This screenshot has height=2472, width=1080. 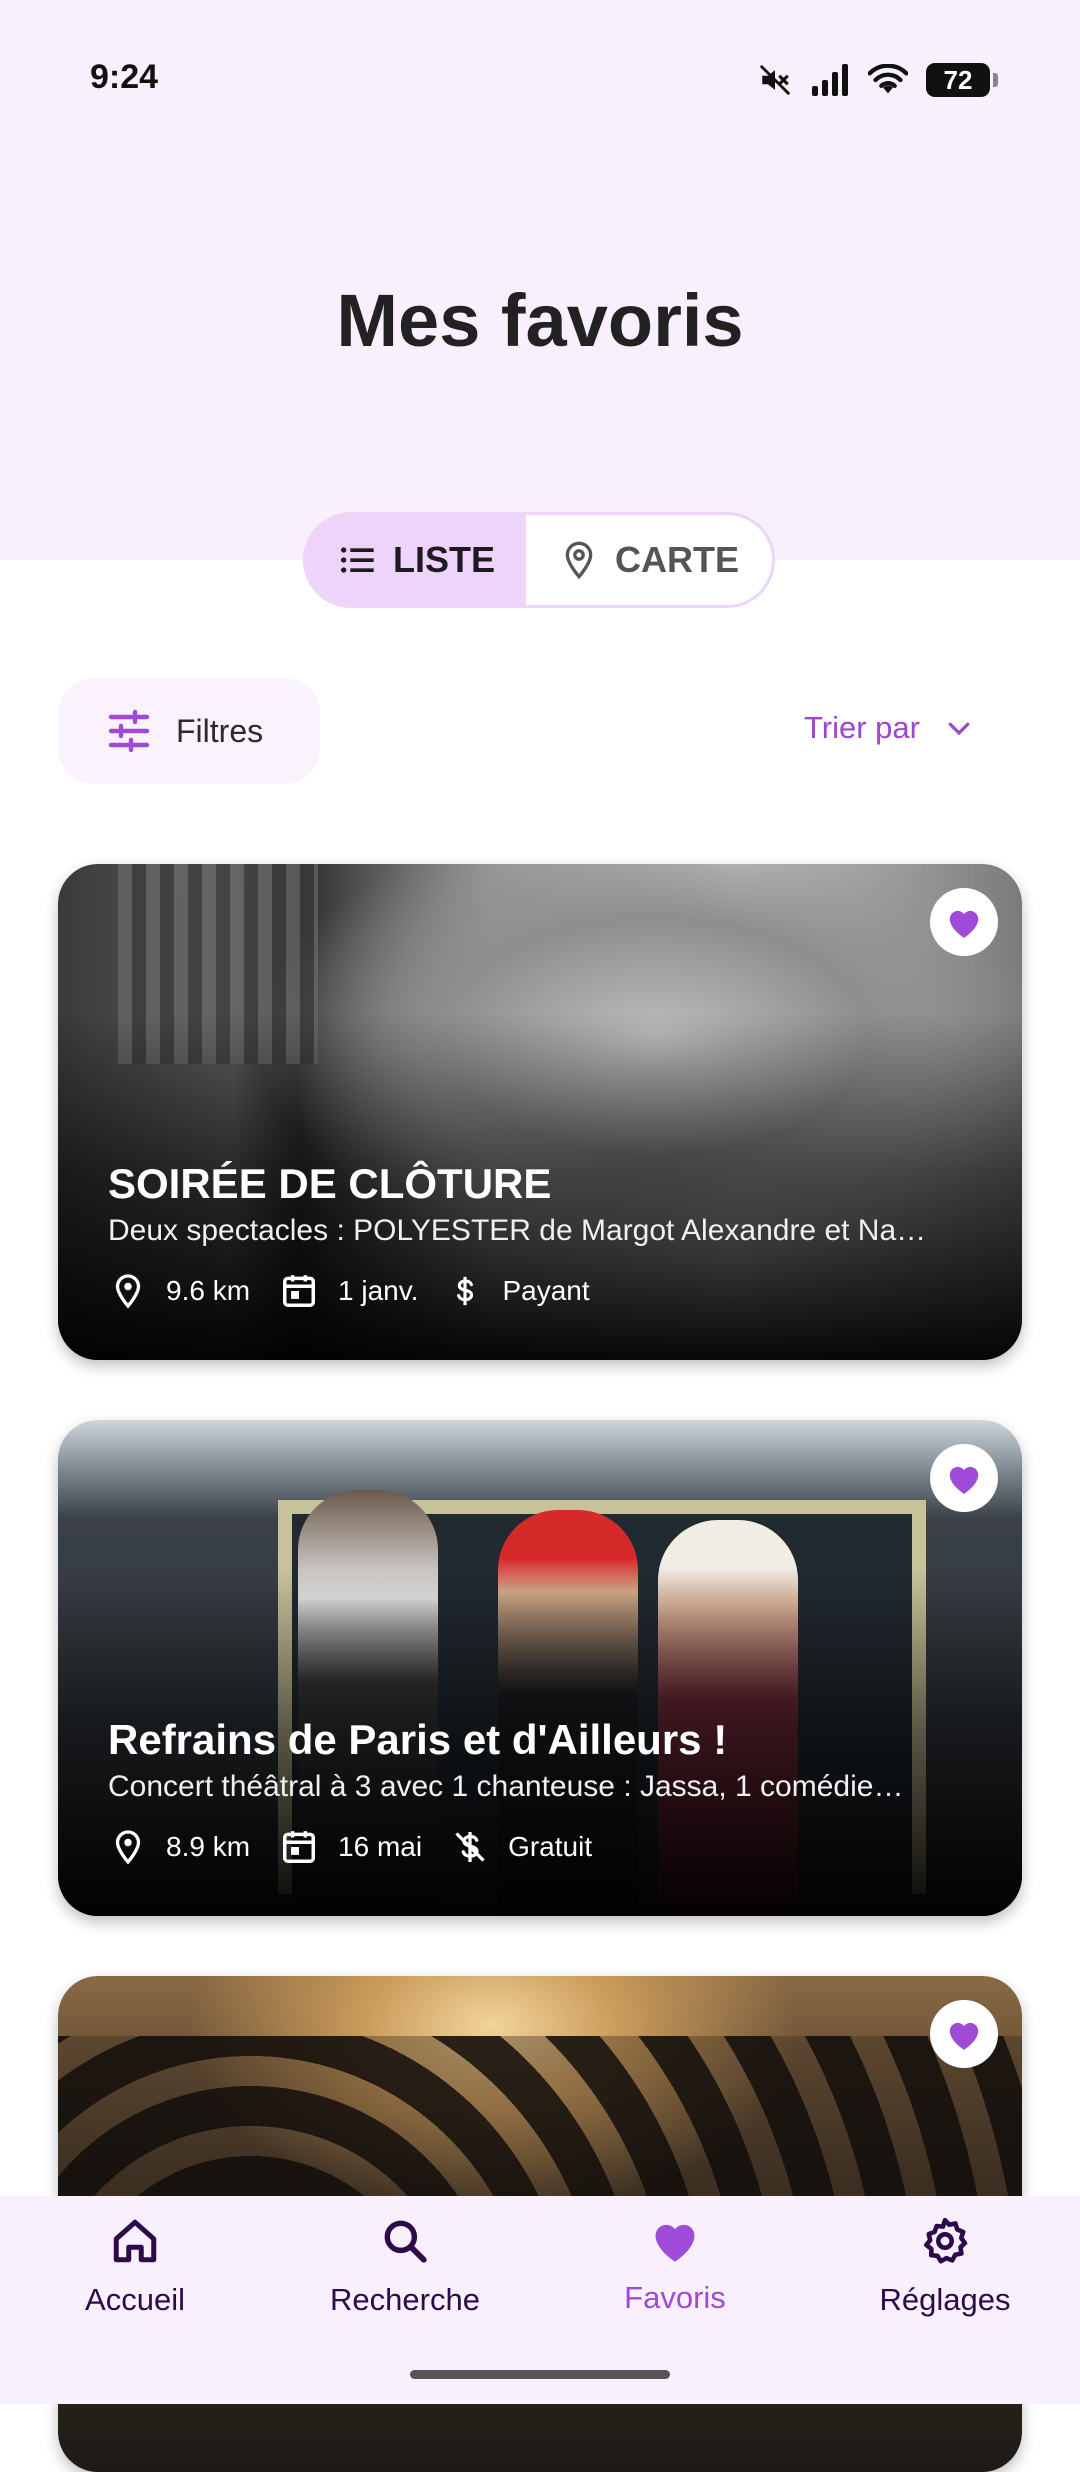 What do you see at coordinates (405, 2299) in the screenshot?
I see `nav-label: Recherche` at bounding box center [405, 2299].